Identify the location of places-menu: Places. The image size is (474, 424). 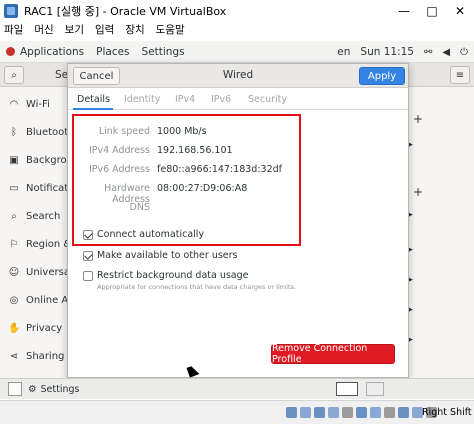
(112, 52).